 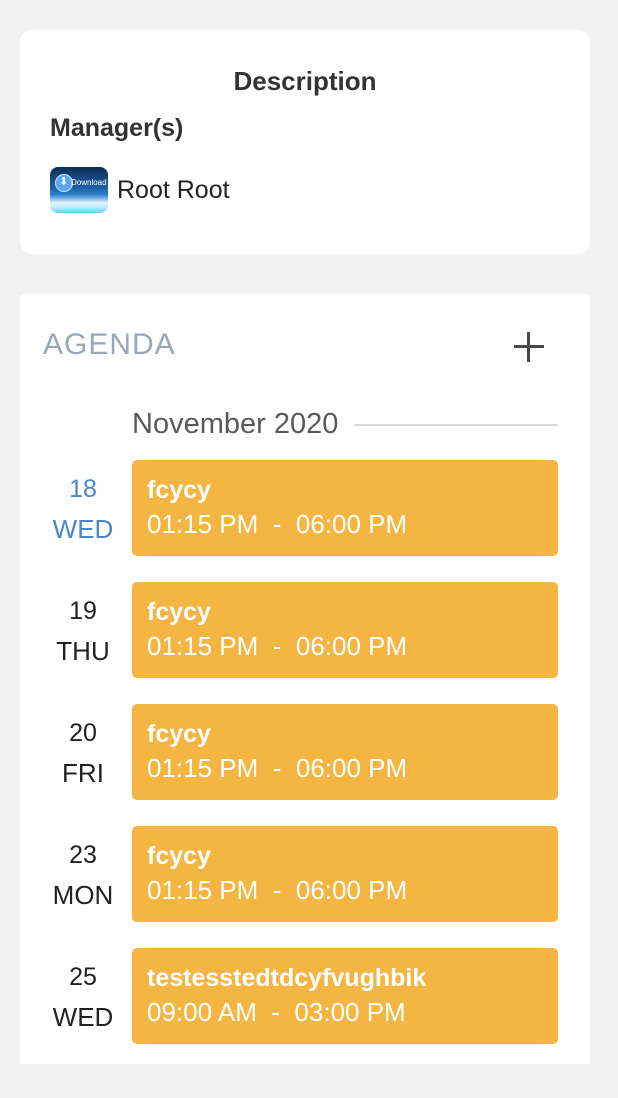 What do you see at coordinates (83, 510) in the screenshot?
I see `event-date: 18 WED` at bounding box center [83, 510].